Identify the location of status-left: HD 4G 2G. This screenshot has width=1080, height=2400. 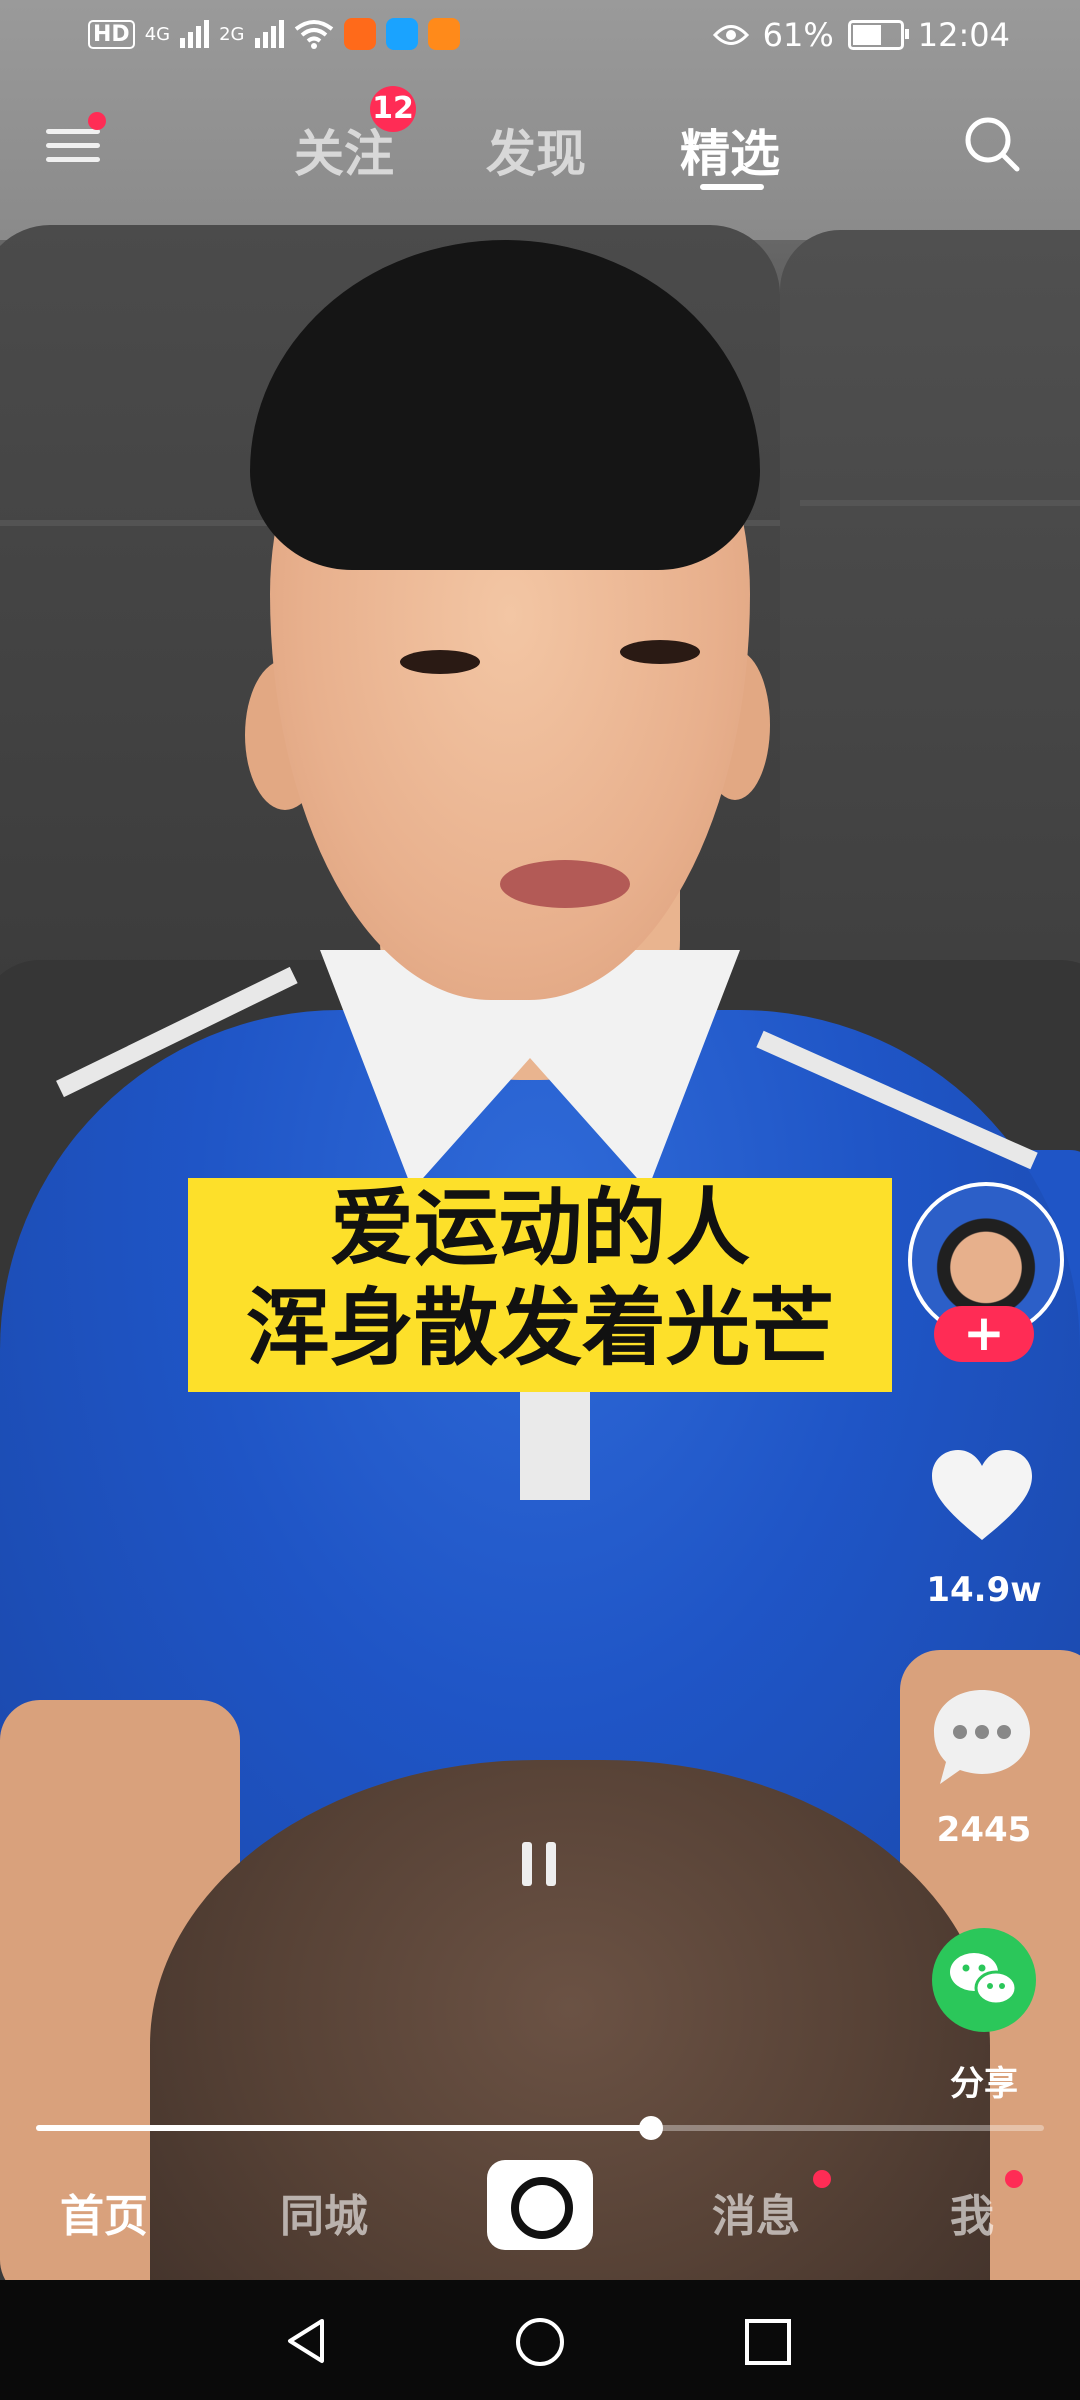
(274, 34).